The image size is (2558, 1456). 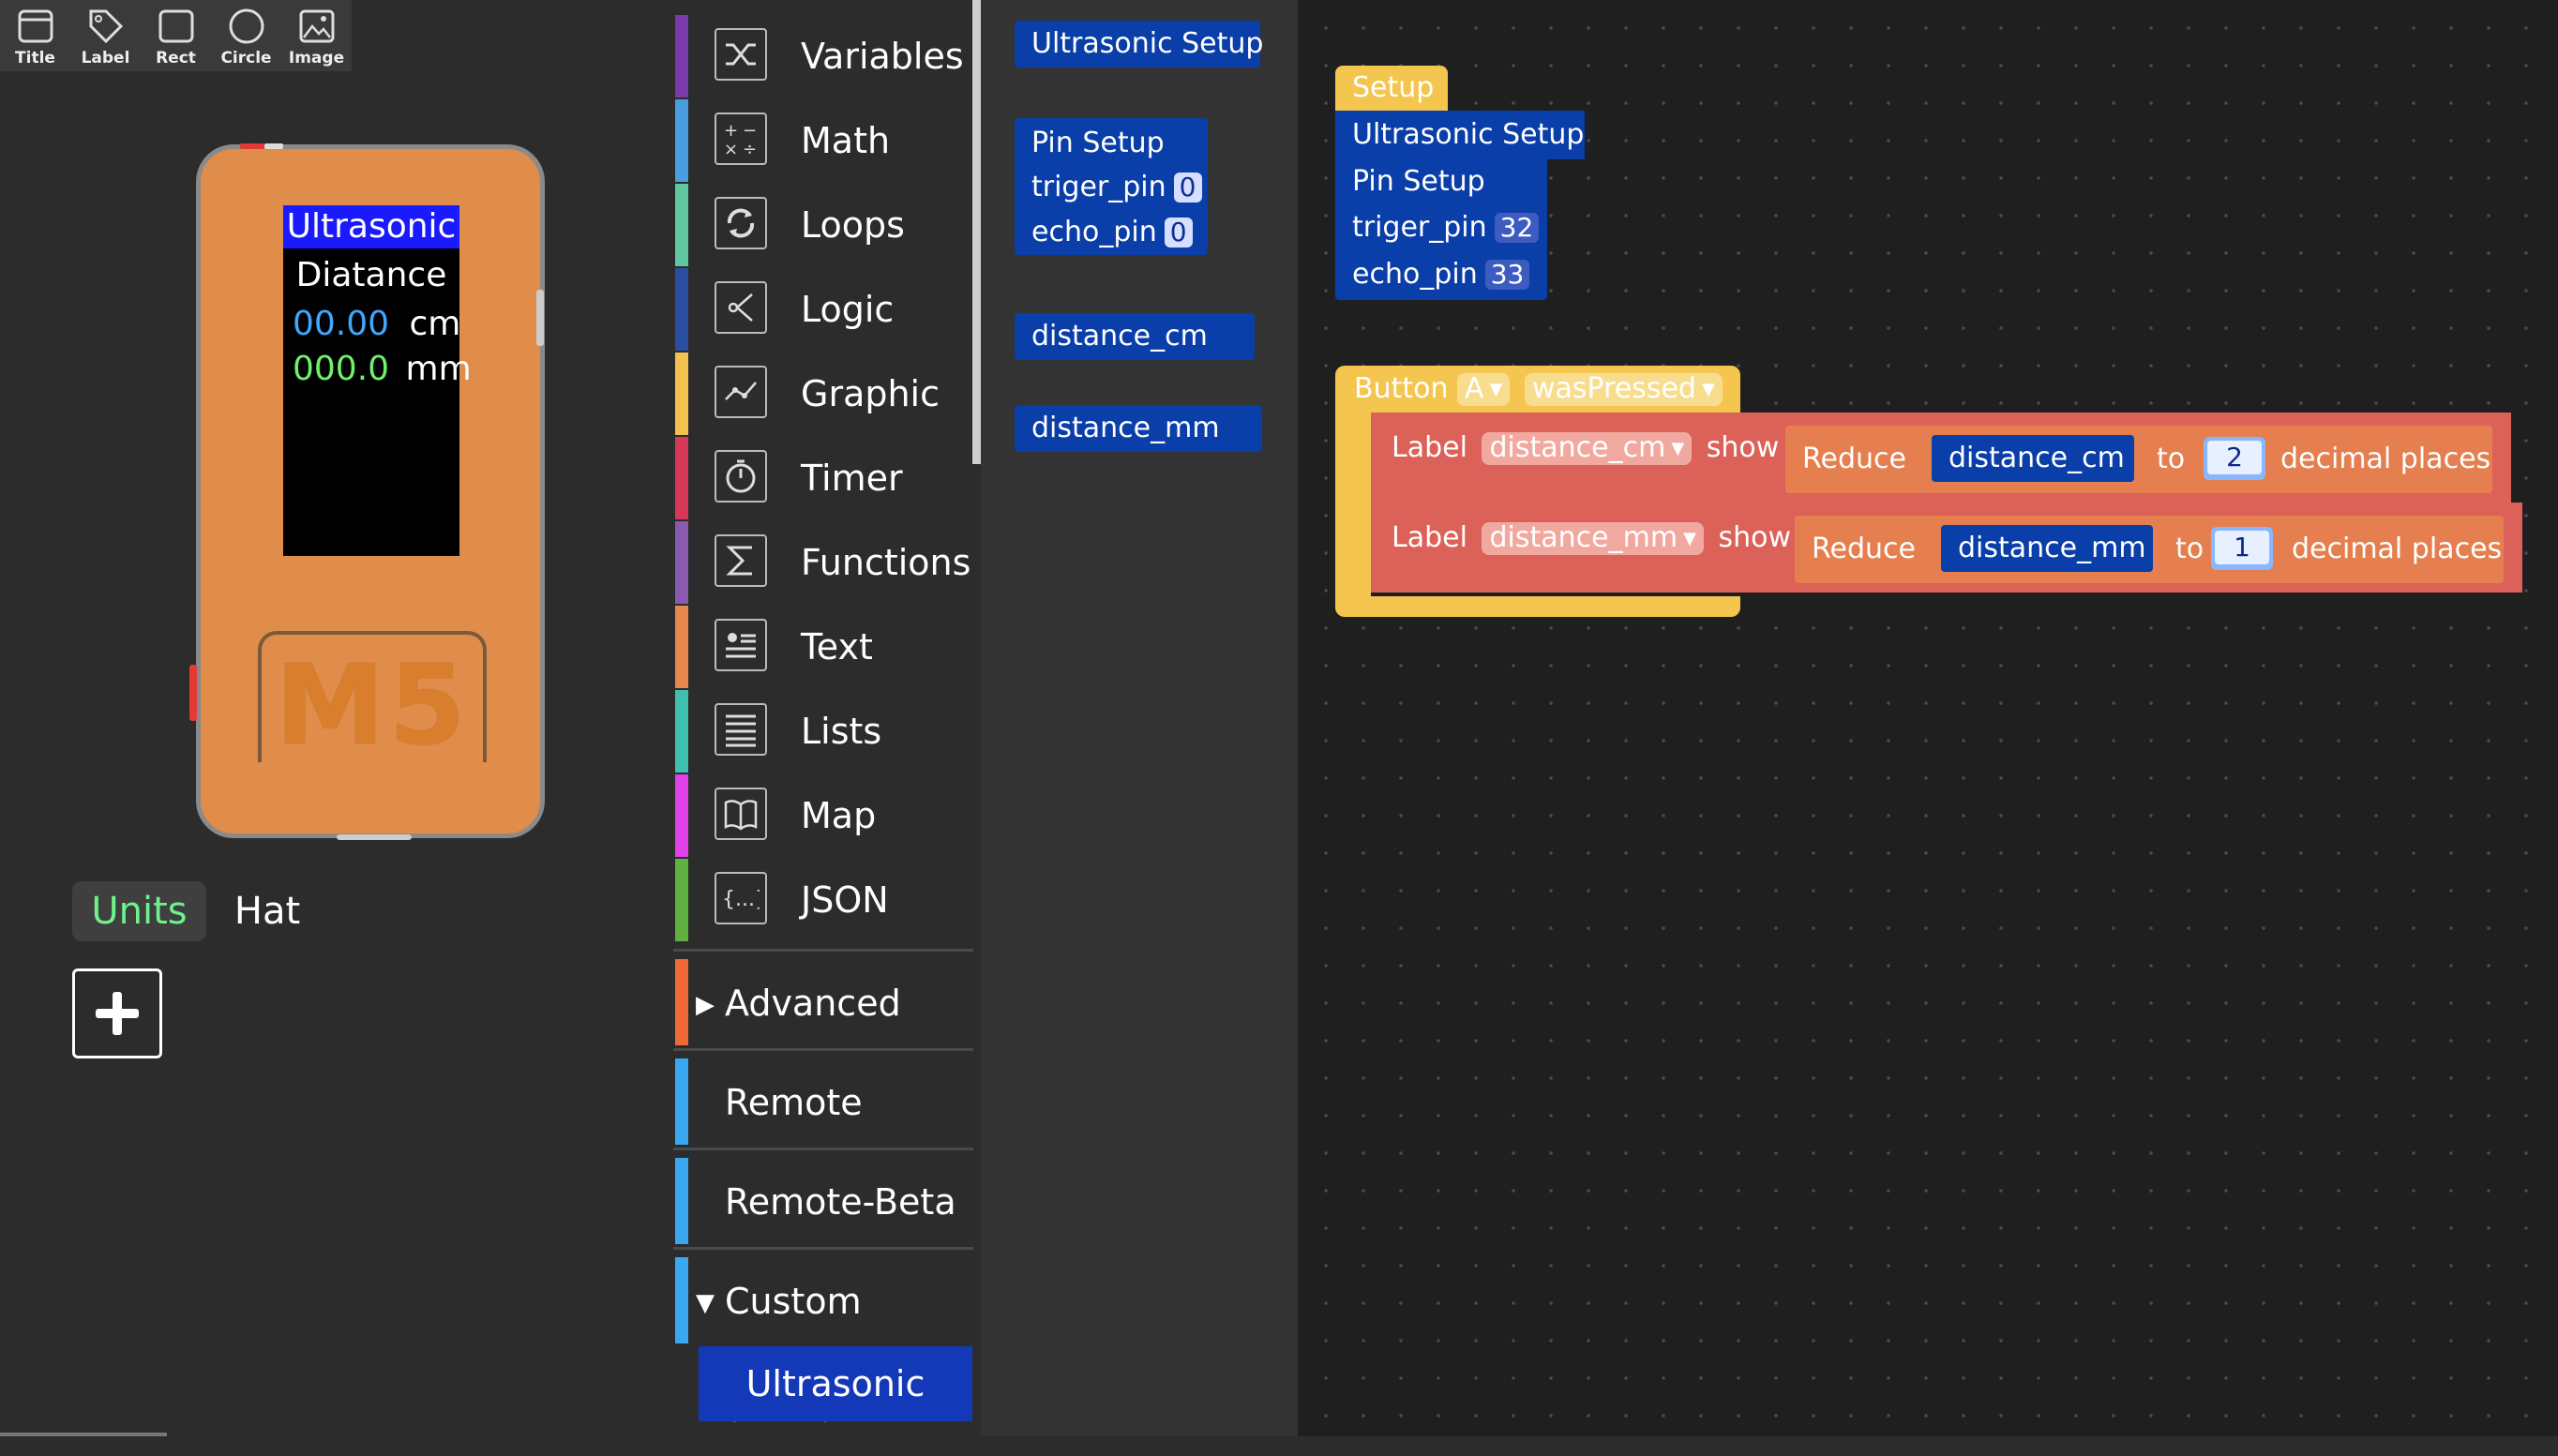 I want to click on category-map: Map, so click(x=823, y=815).